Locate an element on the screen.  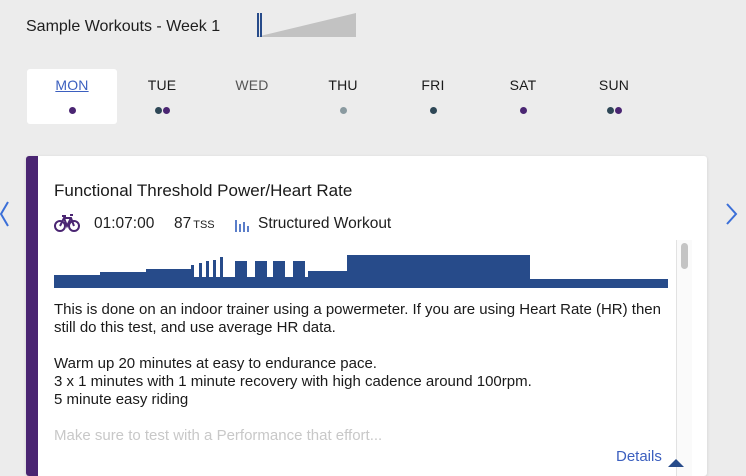
tss-value: 87 is located at coordinates (183, 223).